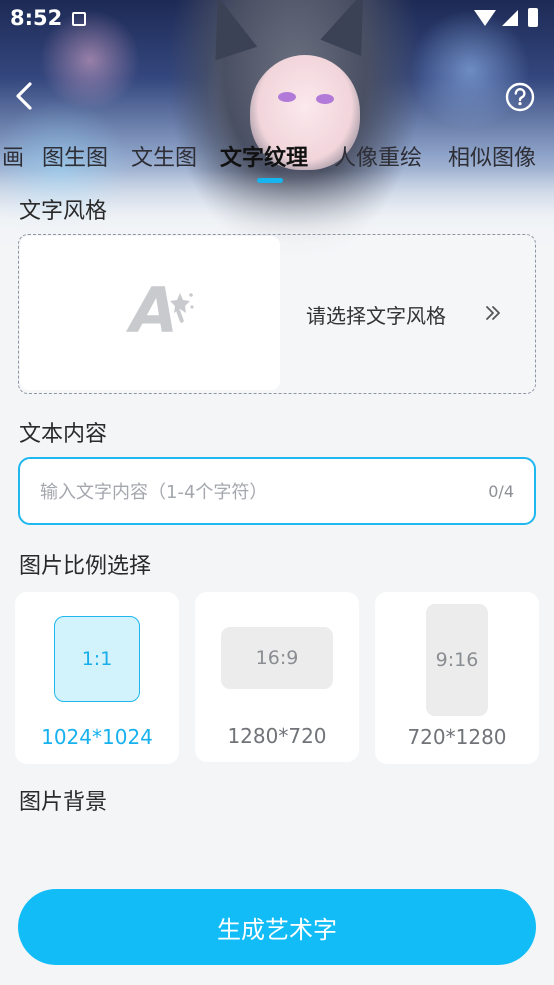 This screenshot has height=985, width=554. What do you see at coordinates (533, 17) in the screenshot?
I see `battery-icon` at bounding box center [533, 17].